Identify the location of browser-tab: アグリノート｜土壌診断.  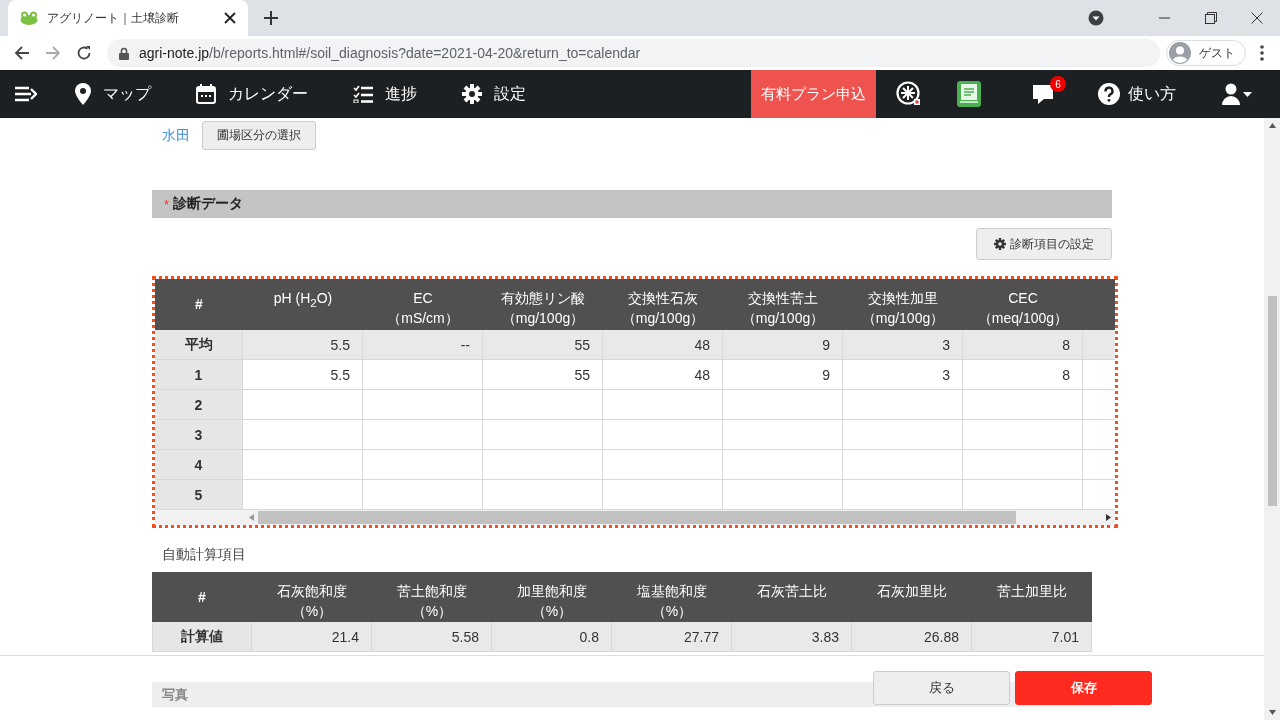
(128, 18).